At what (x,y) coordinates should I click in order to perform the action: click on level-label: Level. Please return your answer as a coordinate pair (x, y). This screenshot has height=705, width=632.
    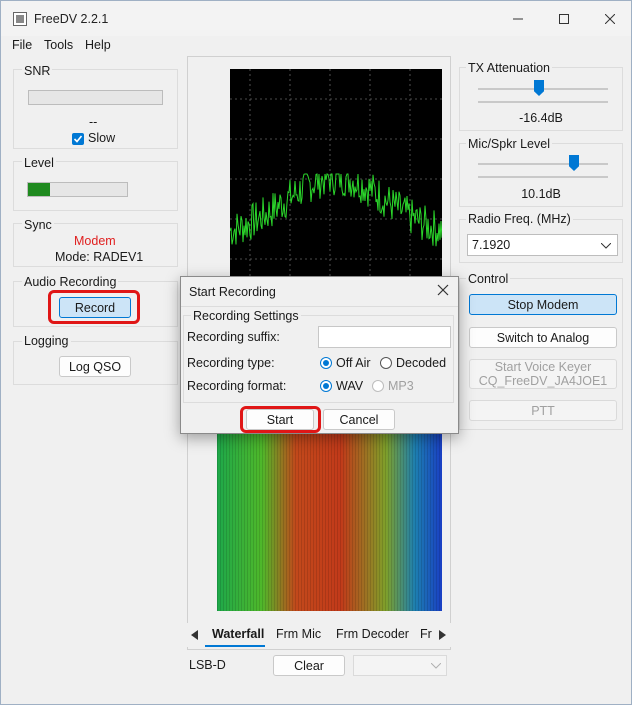
    Looking at the image, I should click on (39, 163).